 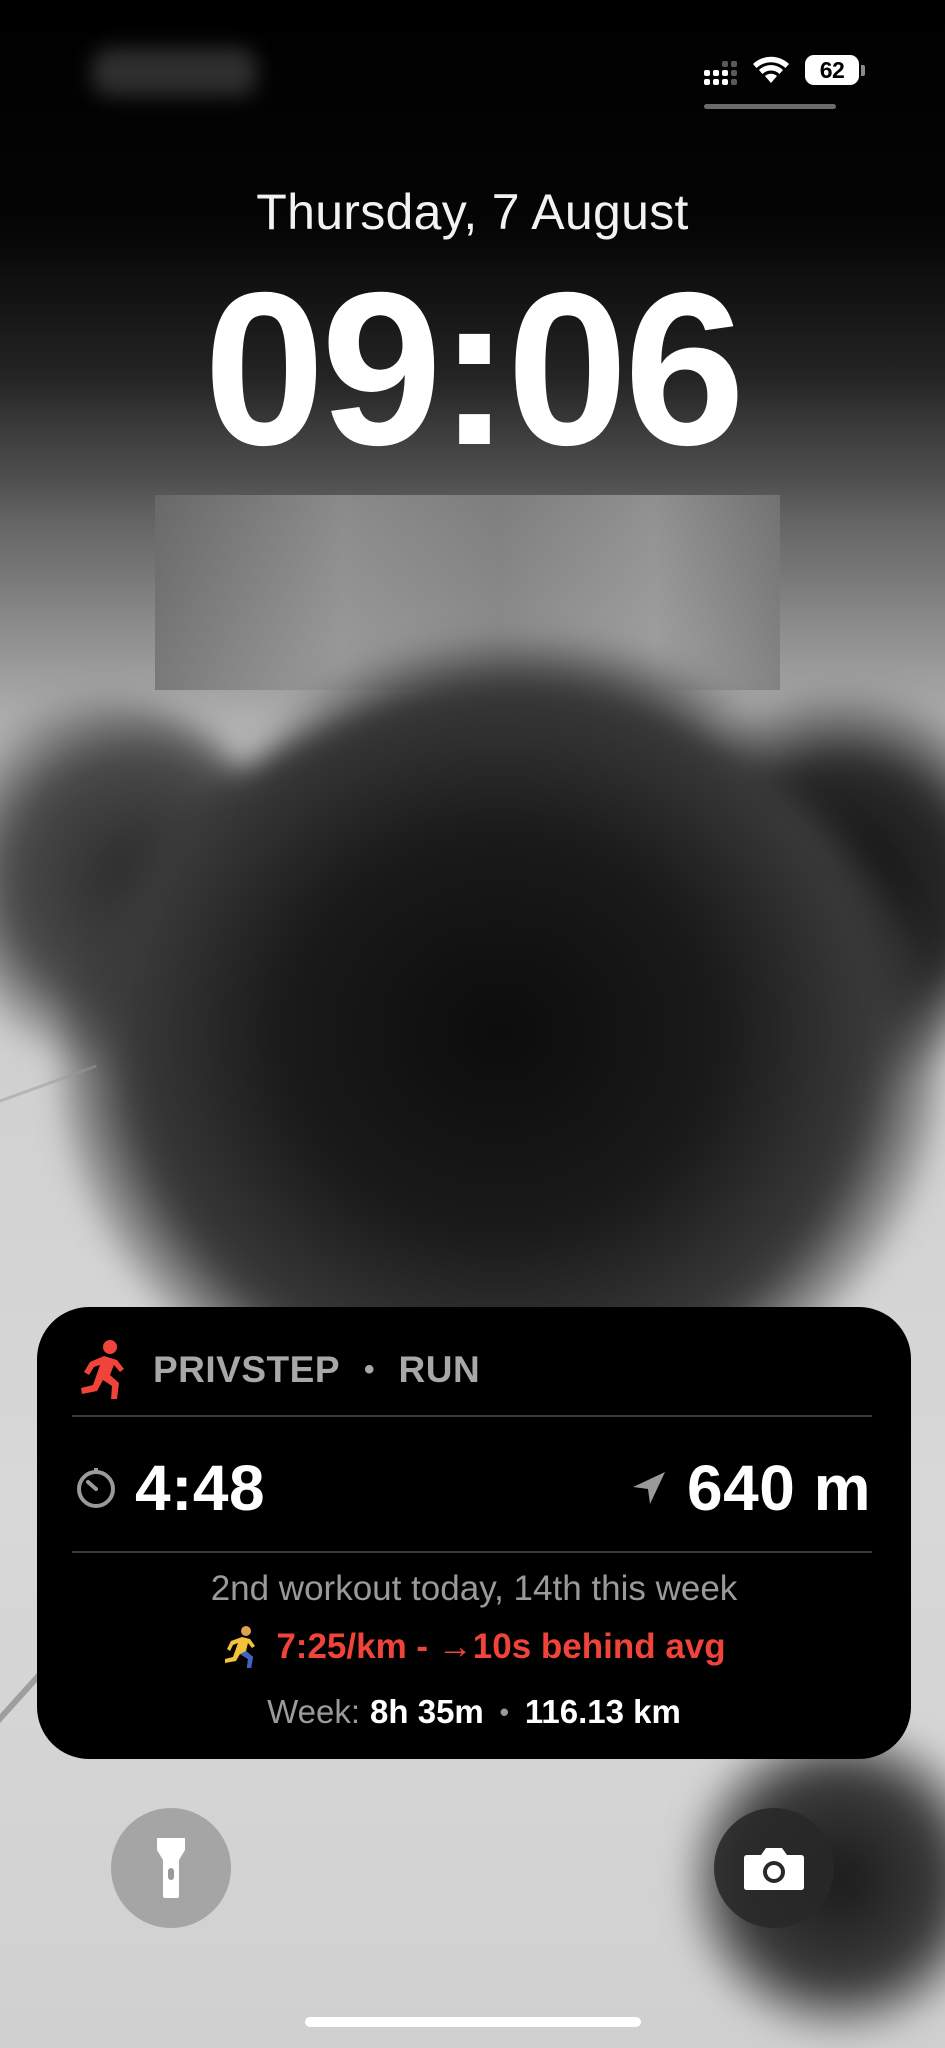 I want to click on header-divider, so click(x=472, y=1416).